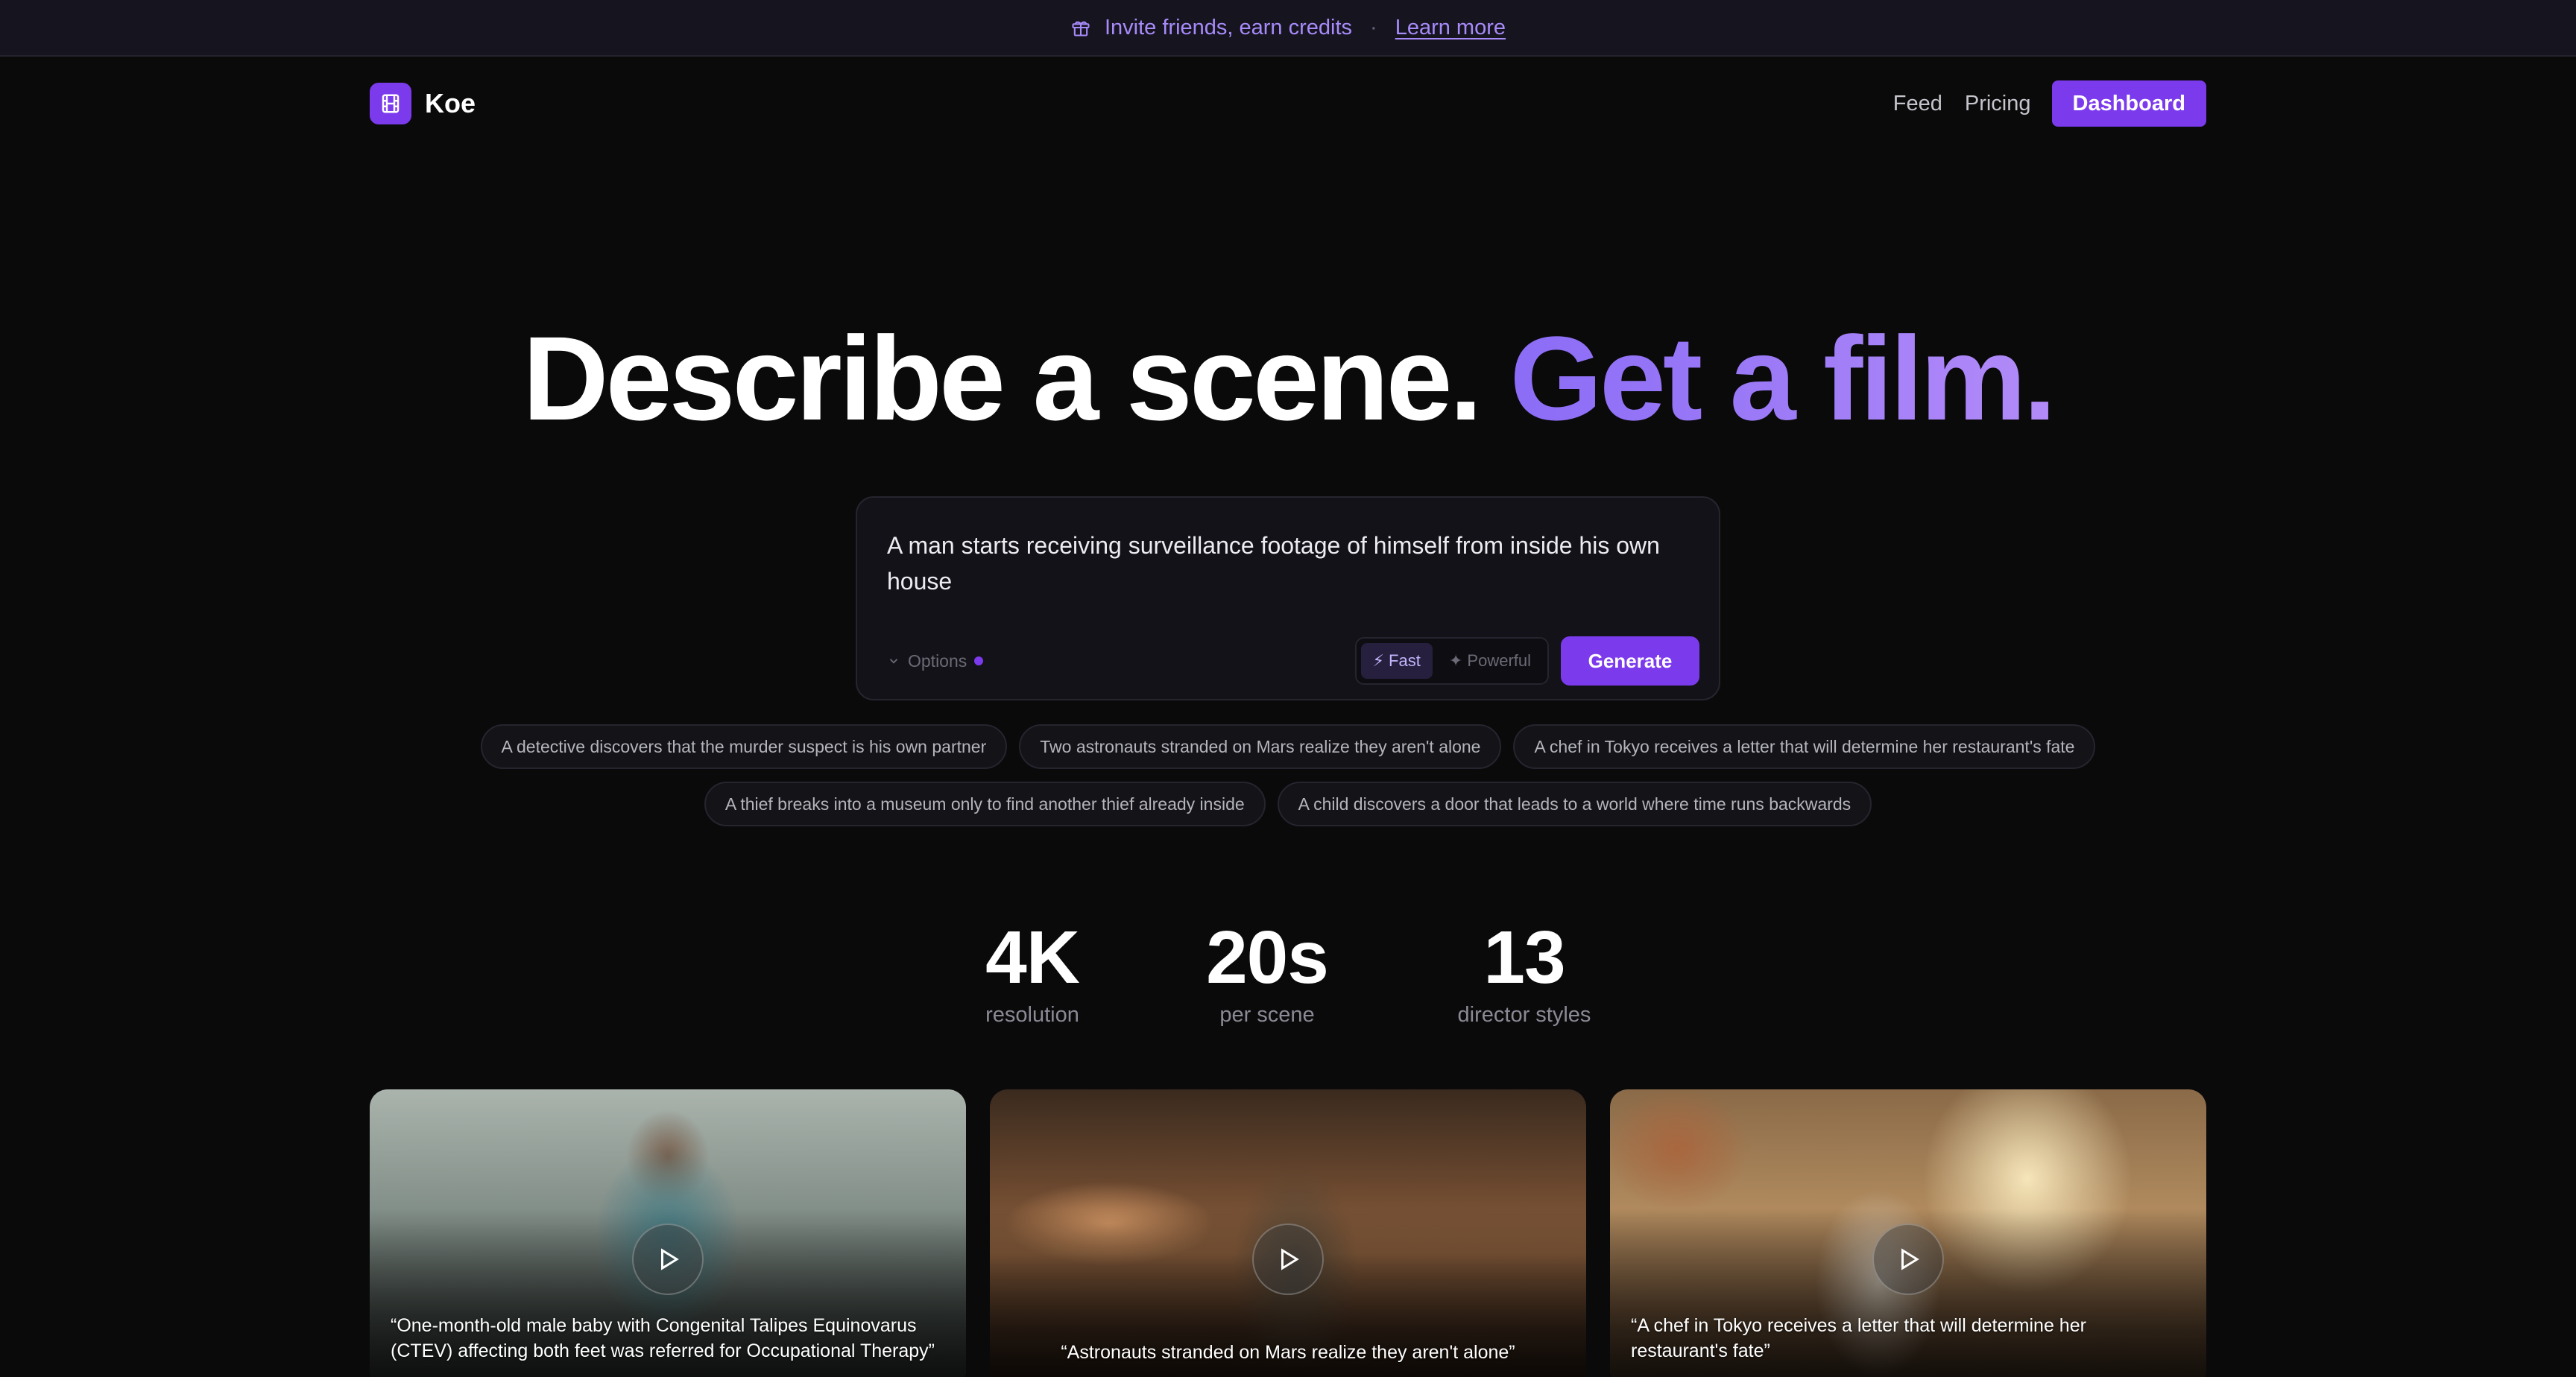  I want to click on options-toggle: Options, so click(936, 660).